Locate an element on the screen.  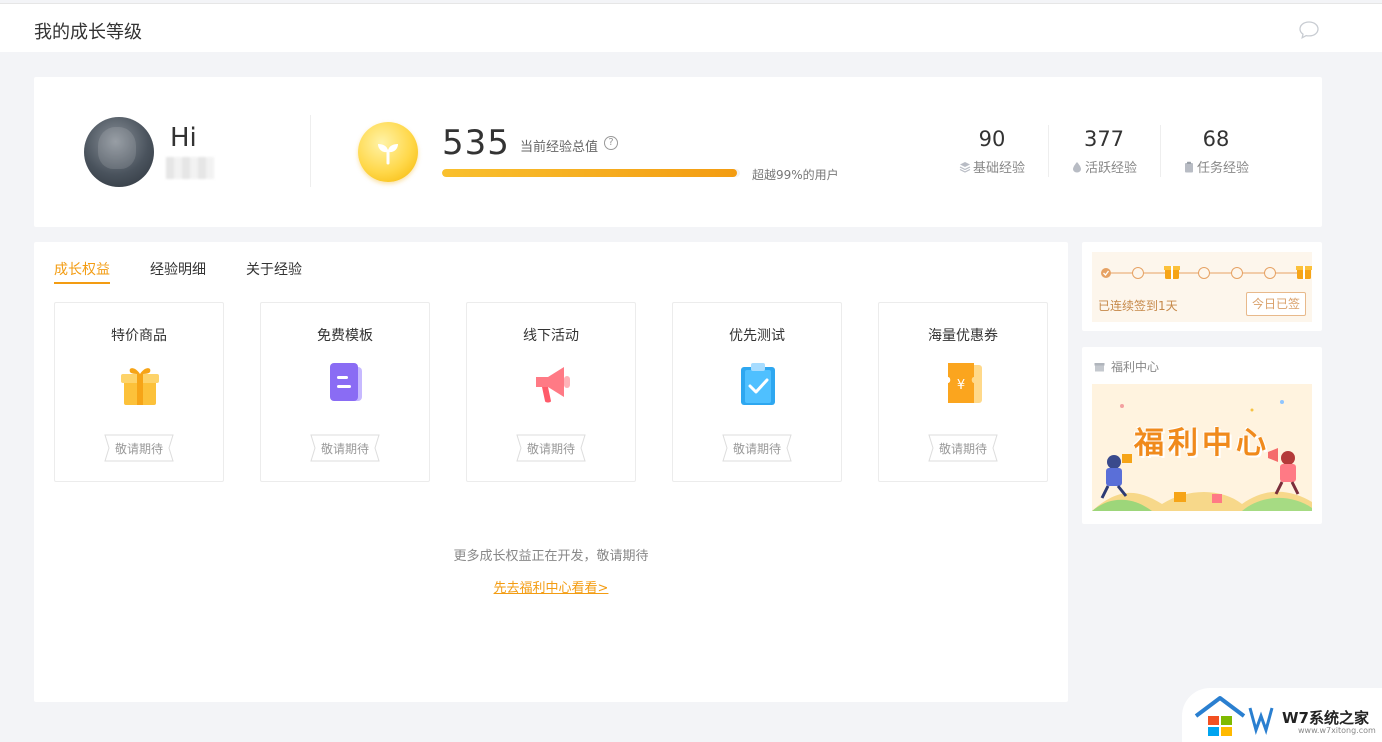
benefit-card-special-goods: 特价商品 敬请期待 is located at coordinates (139, 392).